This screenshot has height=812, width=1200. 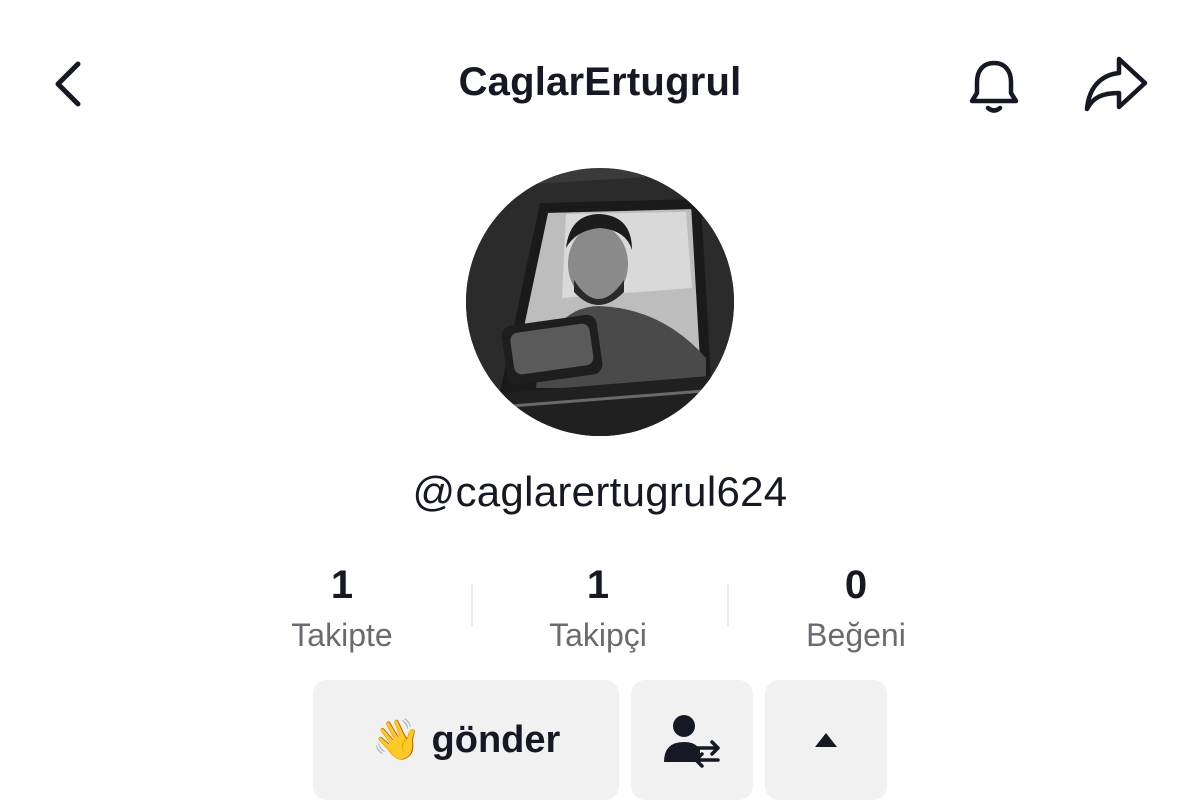 I want to click on wave-button-label: gönder, so click(x=496, y=739).